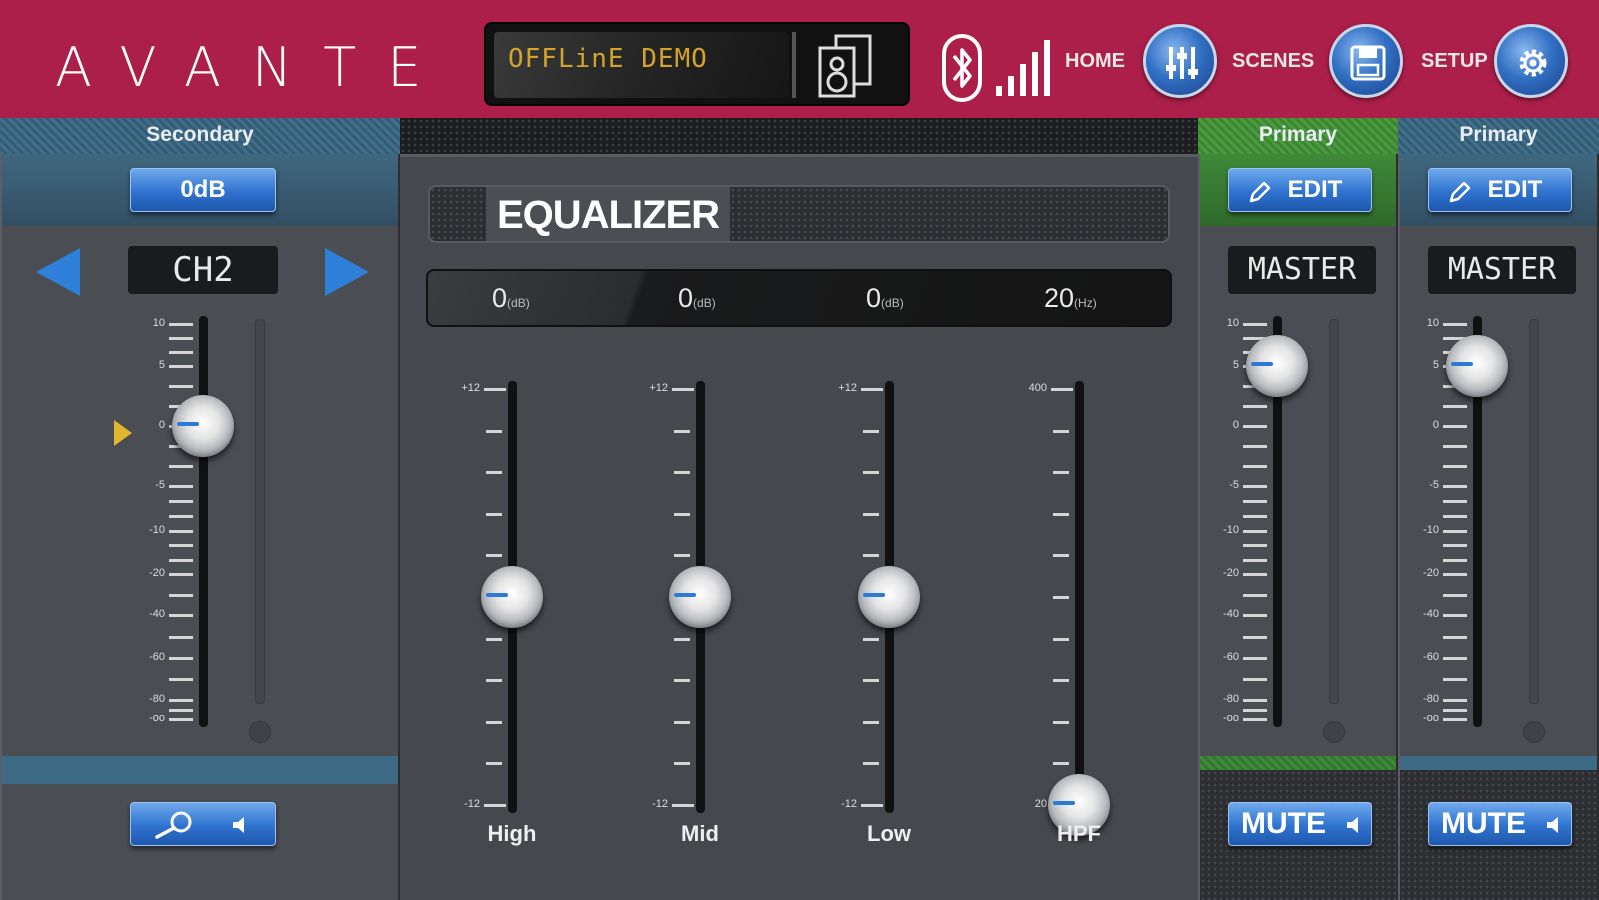 Image resolution: width=1599 pixels, height=900 pixels. Describe the element at coordinates (1273, 61) in the screenshot. I see `scenes-label: SCENES` at that location.